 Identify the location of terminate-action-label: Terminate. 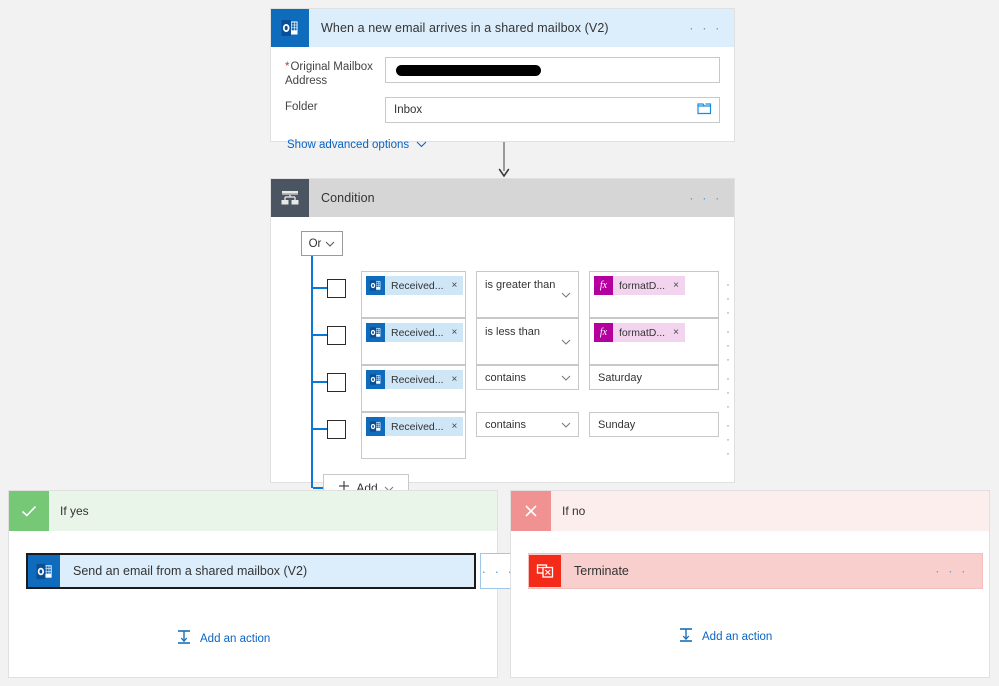
(601, 571).